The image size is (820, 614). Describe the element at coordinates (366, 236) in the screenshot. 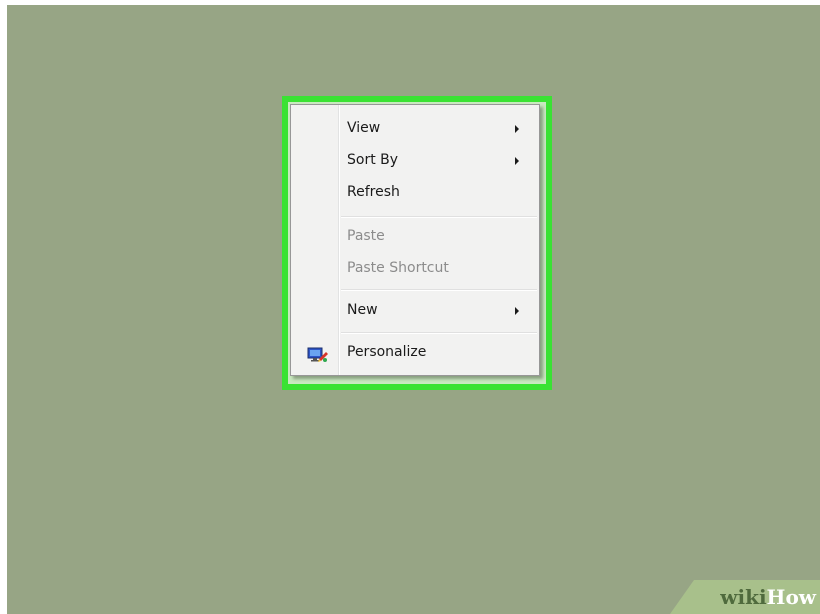

I see `menu-item-label: Paste` at that location.